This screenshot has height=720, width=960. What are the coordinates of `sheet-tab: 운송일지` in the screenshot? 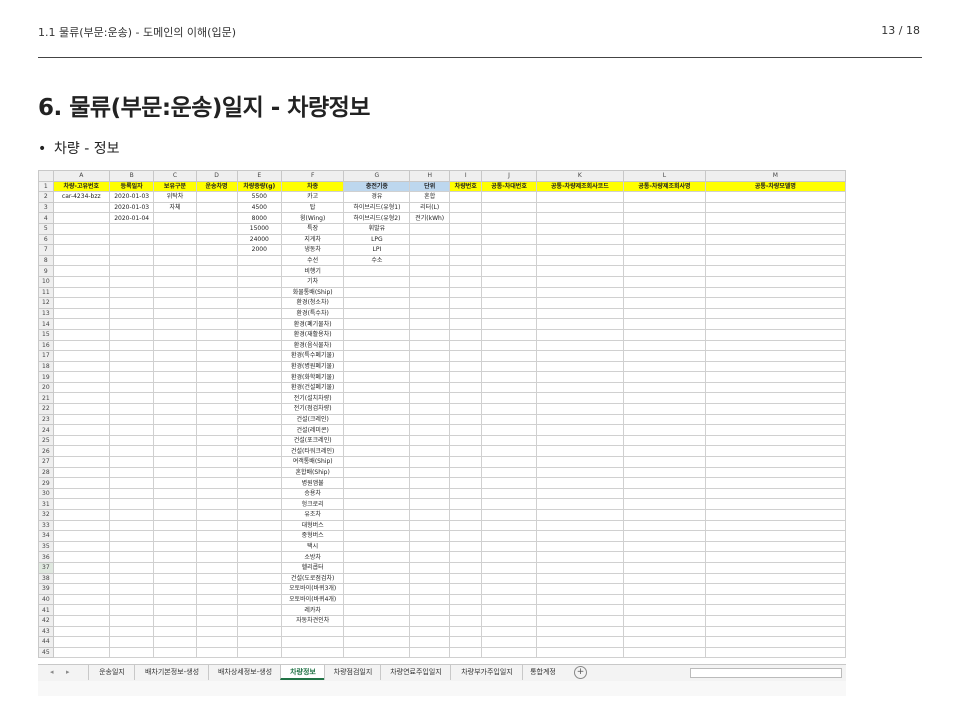 It's located at (111, 672).